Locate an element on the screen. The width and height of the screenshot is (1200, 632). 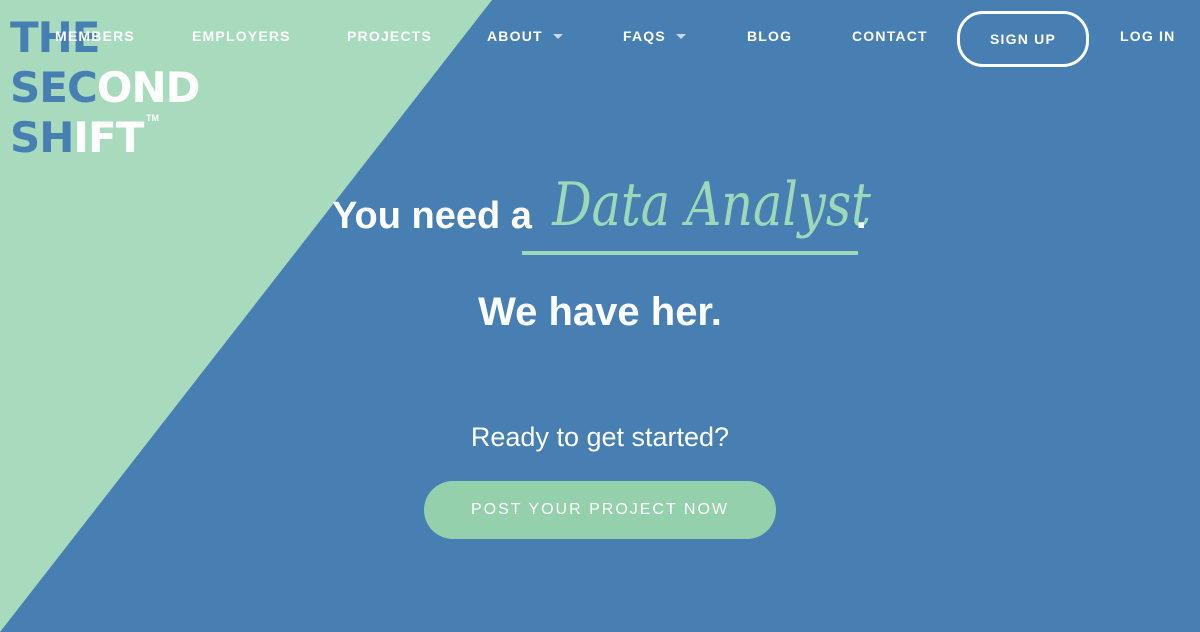
cta-prompt: Ready to get started? is located at coordinates (600, 437).